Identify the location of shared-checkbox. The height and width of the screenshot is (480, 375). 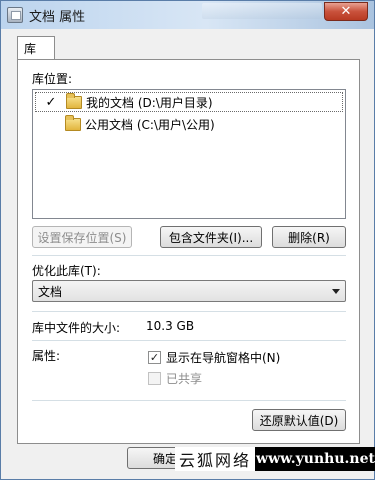
(154, 378).